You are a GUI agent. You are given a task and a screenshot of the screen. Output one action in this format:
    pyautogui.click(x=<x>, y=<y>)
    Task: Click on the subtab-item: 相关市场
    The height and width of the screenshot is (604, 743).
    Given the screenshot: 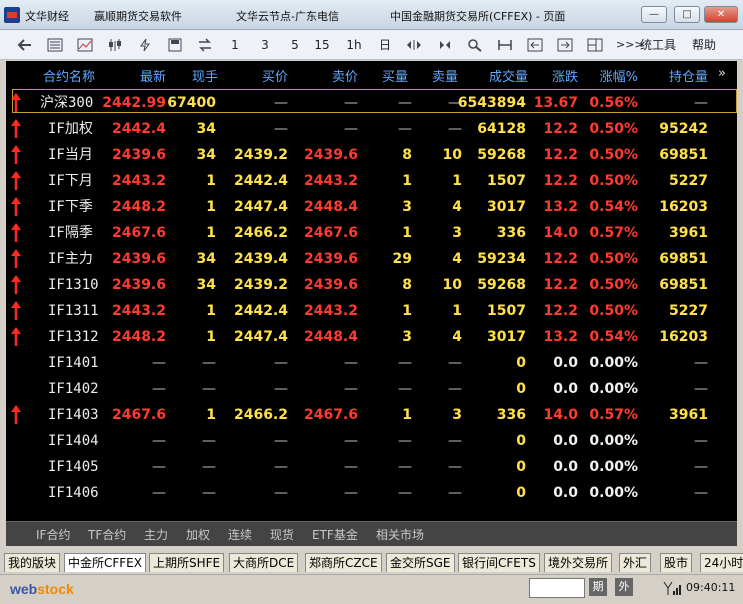 What is the action you would take?
    pyautogui.click(x=400, y=534)
    